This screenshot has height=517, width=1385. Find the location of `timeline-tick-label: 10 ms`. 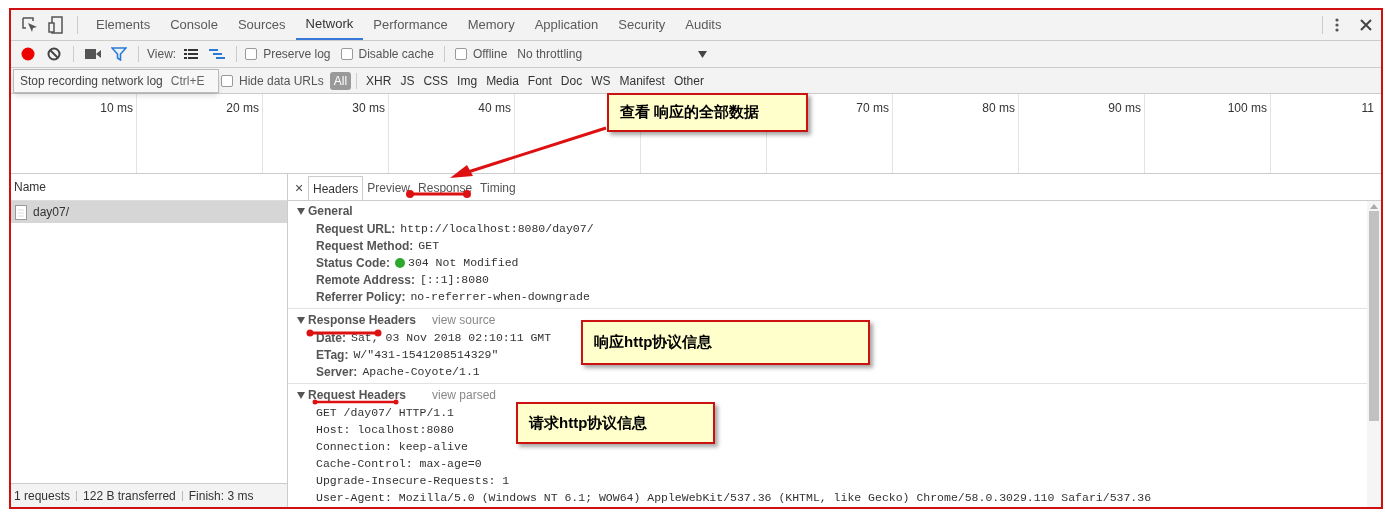

timeline-tick-label: 10 ms is located at coordinates (116, 107).